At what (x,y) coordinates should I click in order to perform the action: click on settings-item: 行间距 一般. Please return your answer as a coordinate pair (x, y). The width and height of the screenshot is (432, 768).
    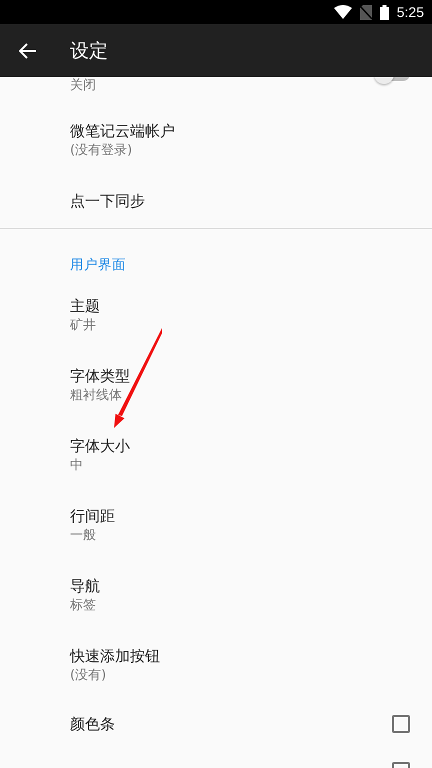
    Looking at the image, I should click on (216, 525).